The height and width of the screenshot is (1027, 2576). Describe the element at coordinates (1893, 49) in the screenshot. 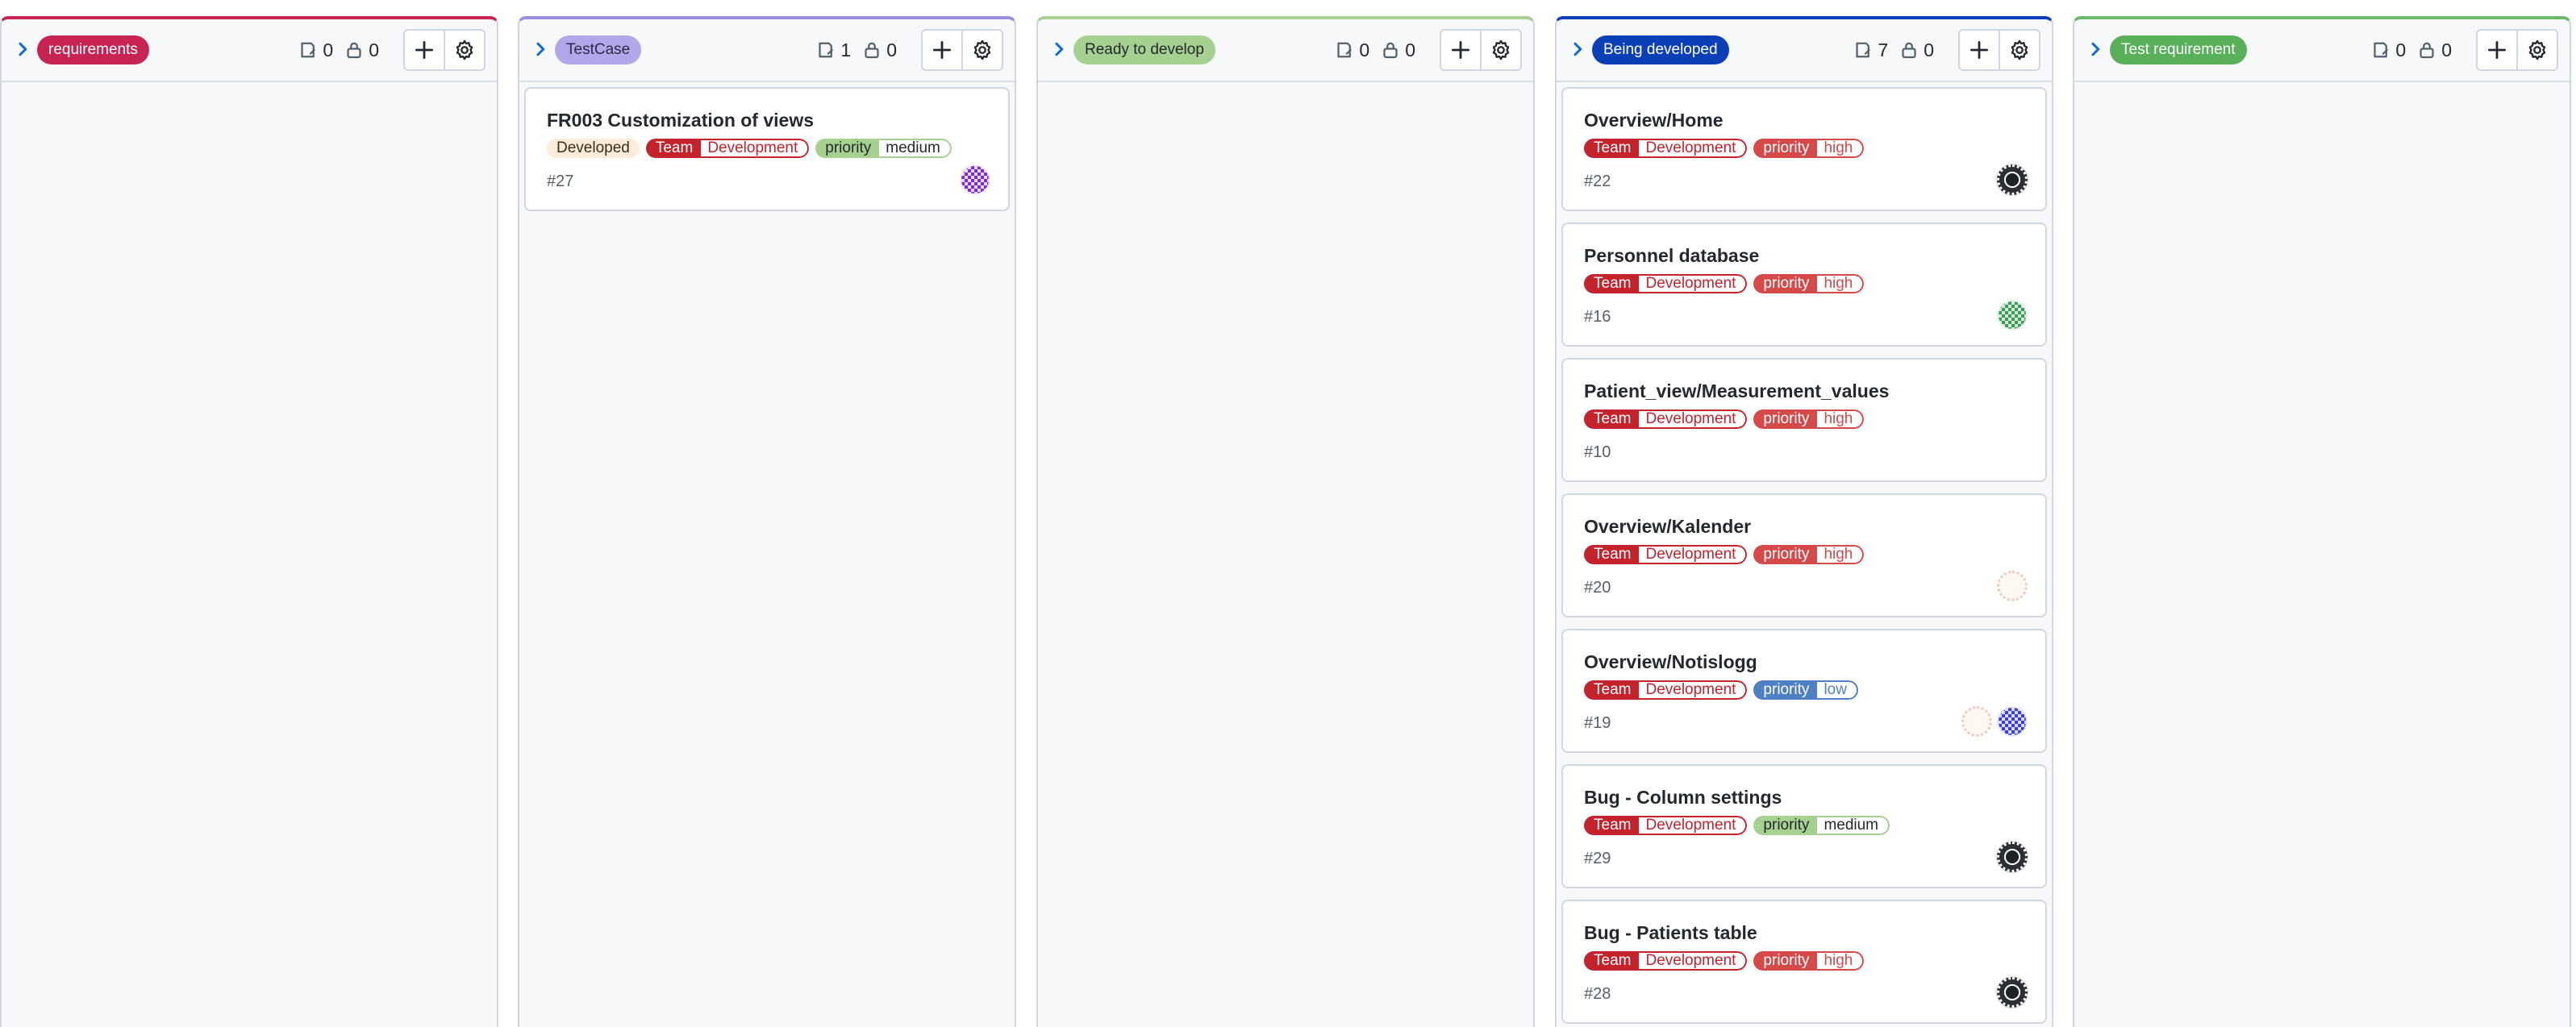

I see `column-counts: 70` at that location.